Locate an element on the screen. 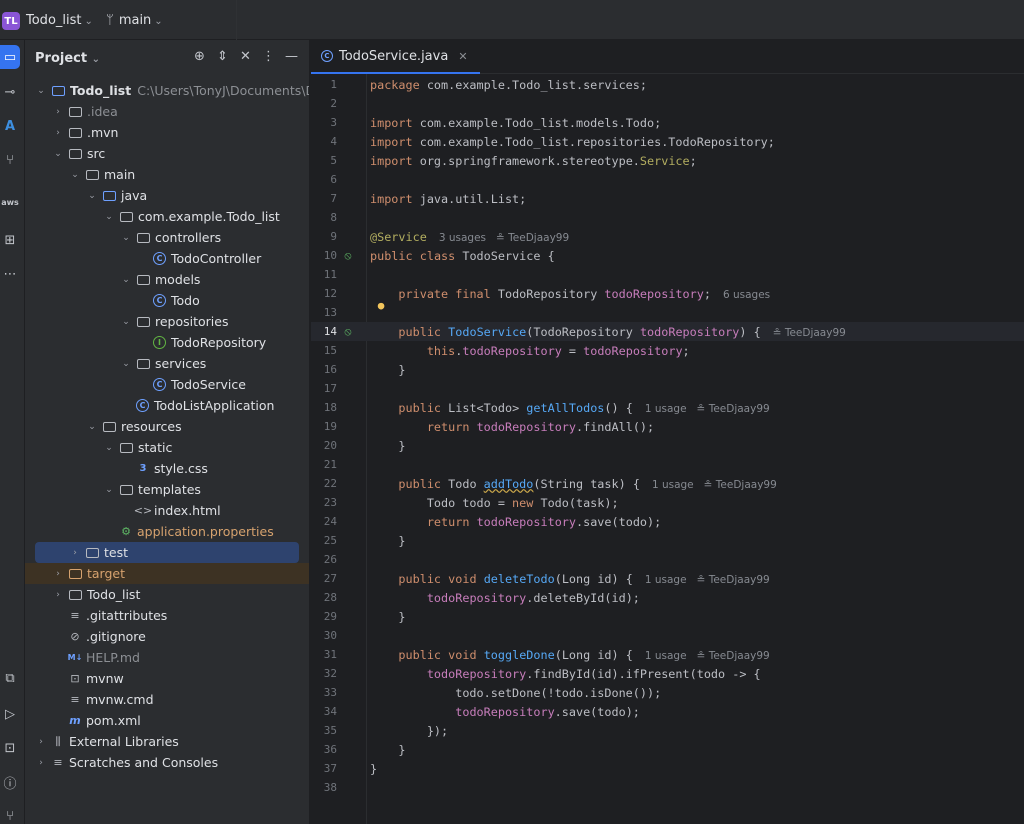 This screenshot has height=824, width=1024. code-line: 30 is located at coordinates (667, 635).